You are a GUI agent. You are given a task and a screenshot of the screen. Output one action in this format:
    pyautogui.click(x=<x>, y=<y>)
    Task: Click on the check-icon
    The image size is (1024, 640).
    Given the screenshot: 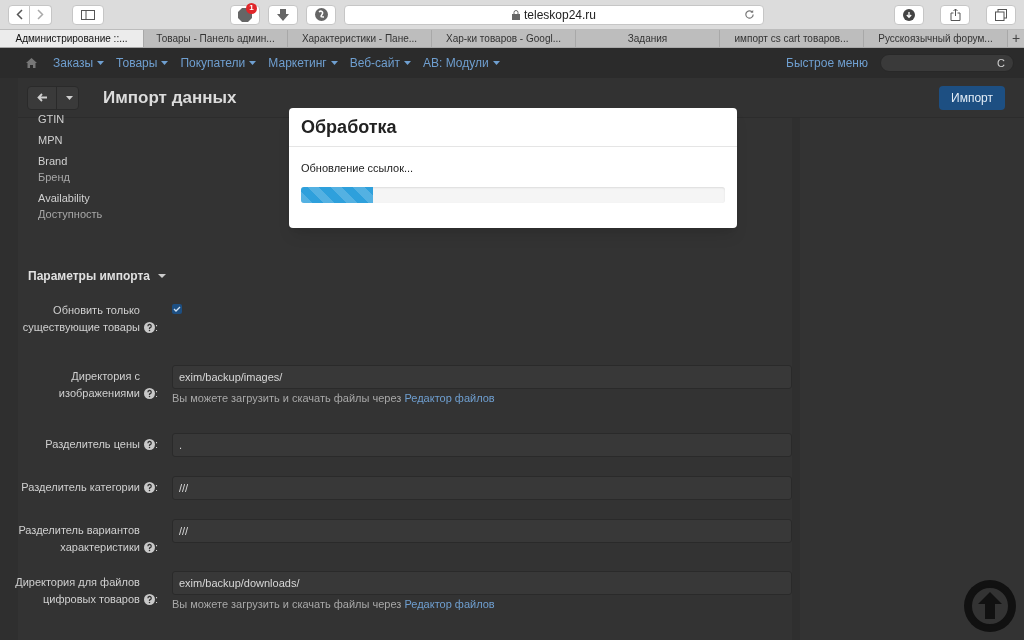 What is the action you would take?
    pyautogui.click(x=177, y=309)
    